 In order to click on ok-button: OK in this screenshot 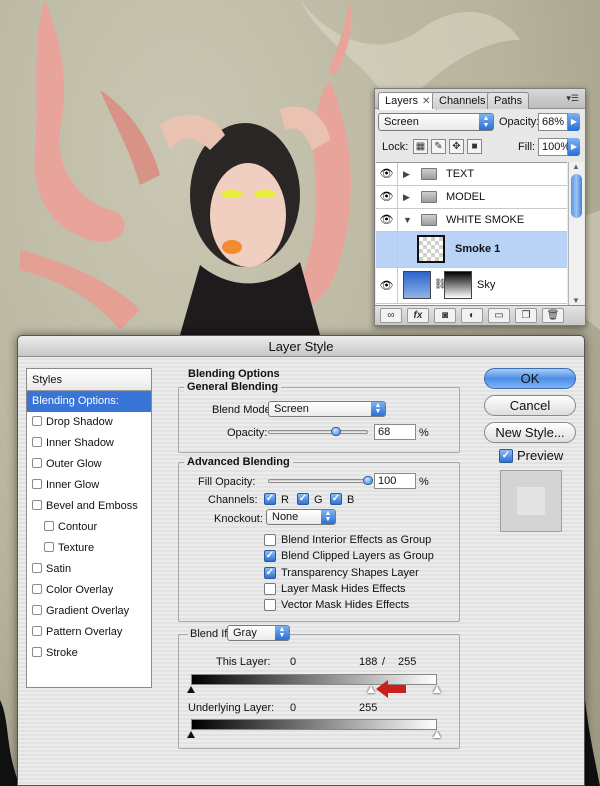, I will do `click(530, 378)`.